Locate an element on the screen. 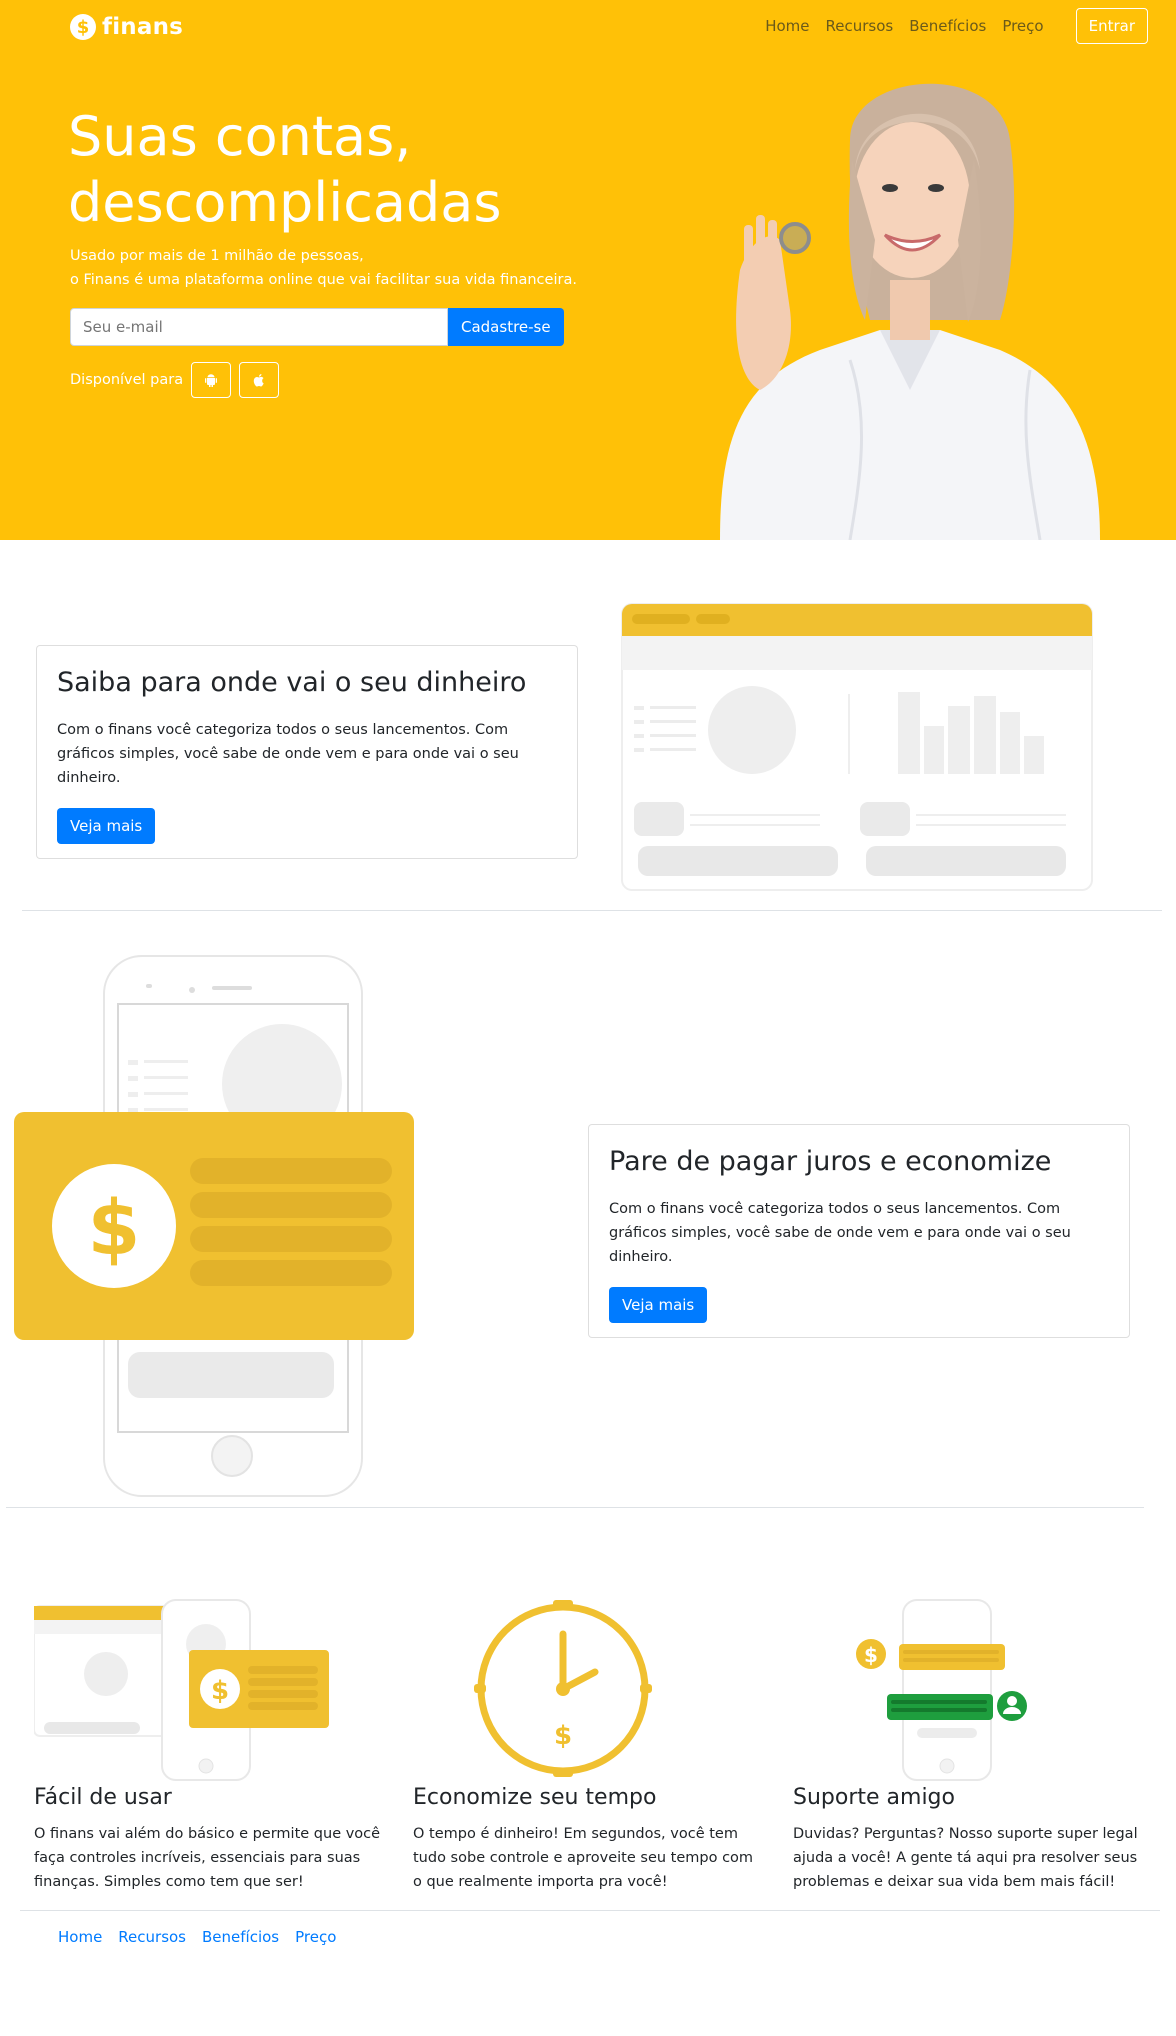 This screenshot has height=2036, width=1176. hero-subtitle-line-1: Usado por mais de 1 milhão de pessoas, is located at coordinates (217, 256).